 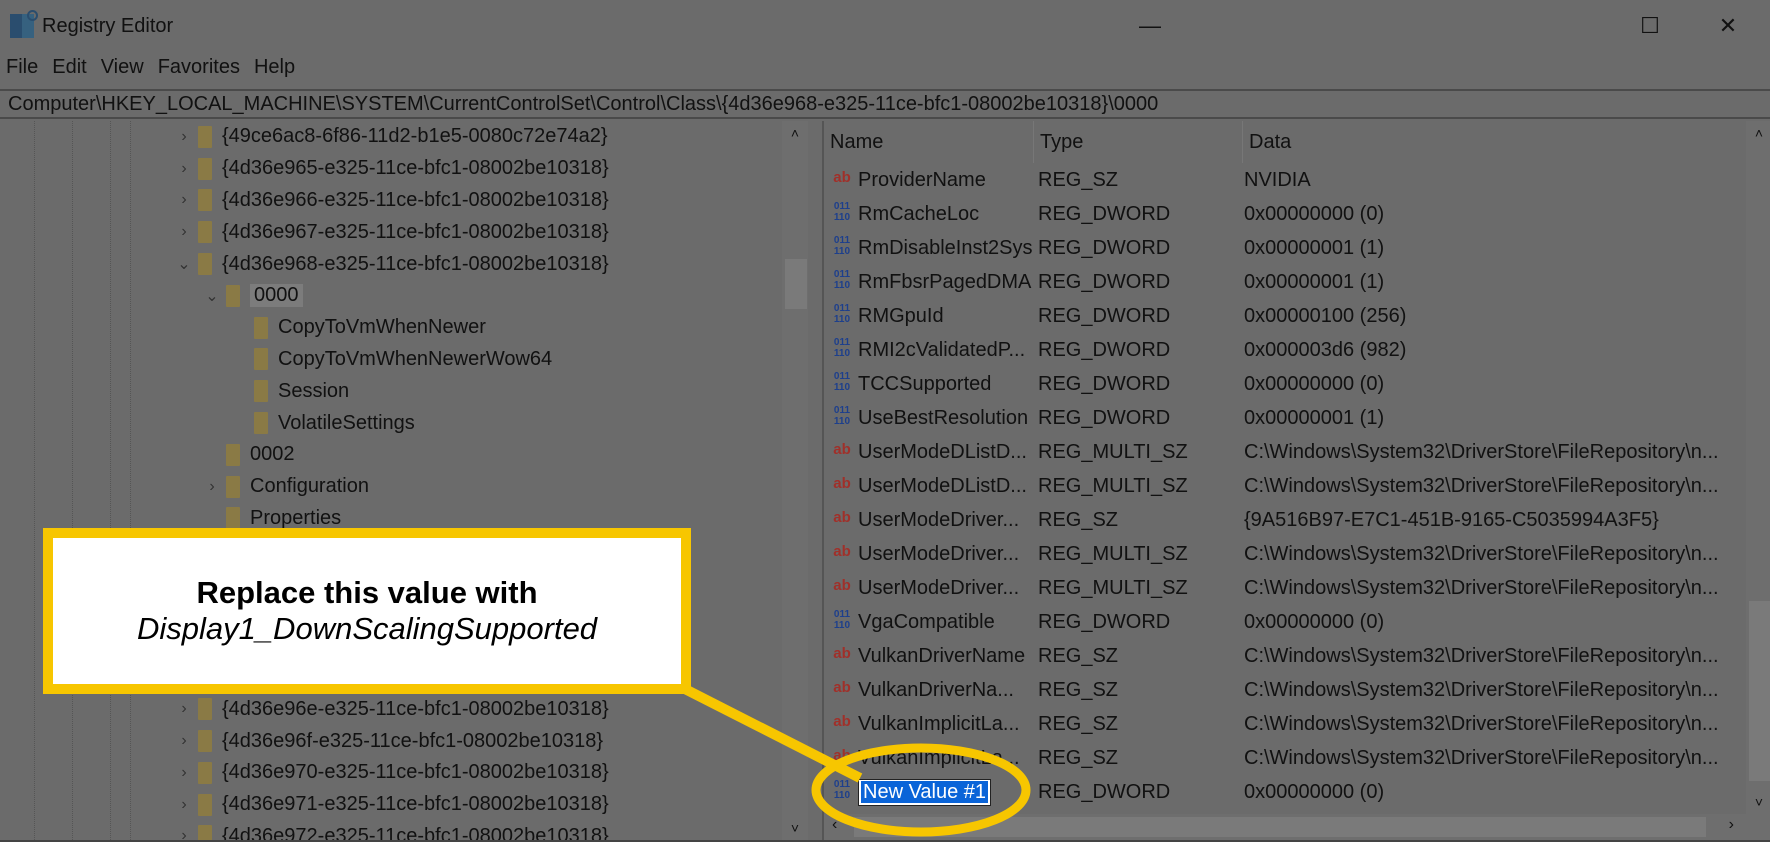 I want to click on callout-pointer, so click(x=855, y=760).